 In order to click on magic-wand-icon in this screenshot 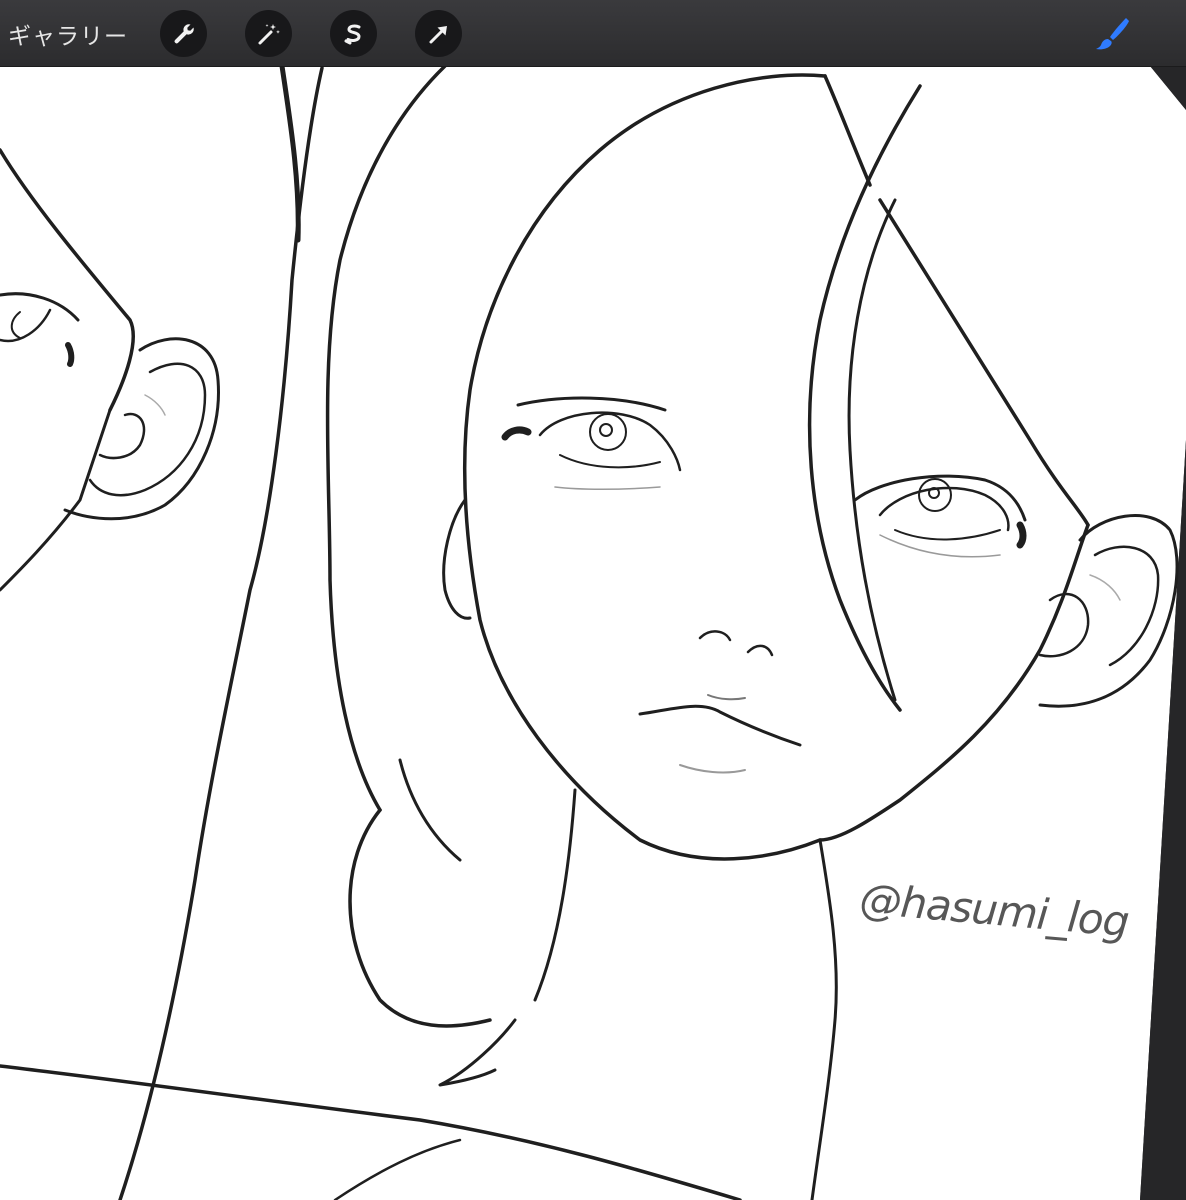, I will do `click(269, 33)`.